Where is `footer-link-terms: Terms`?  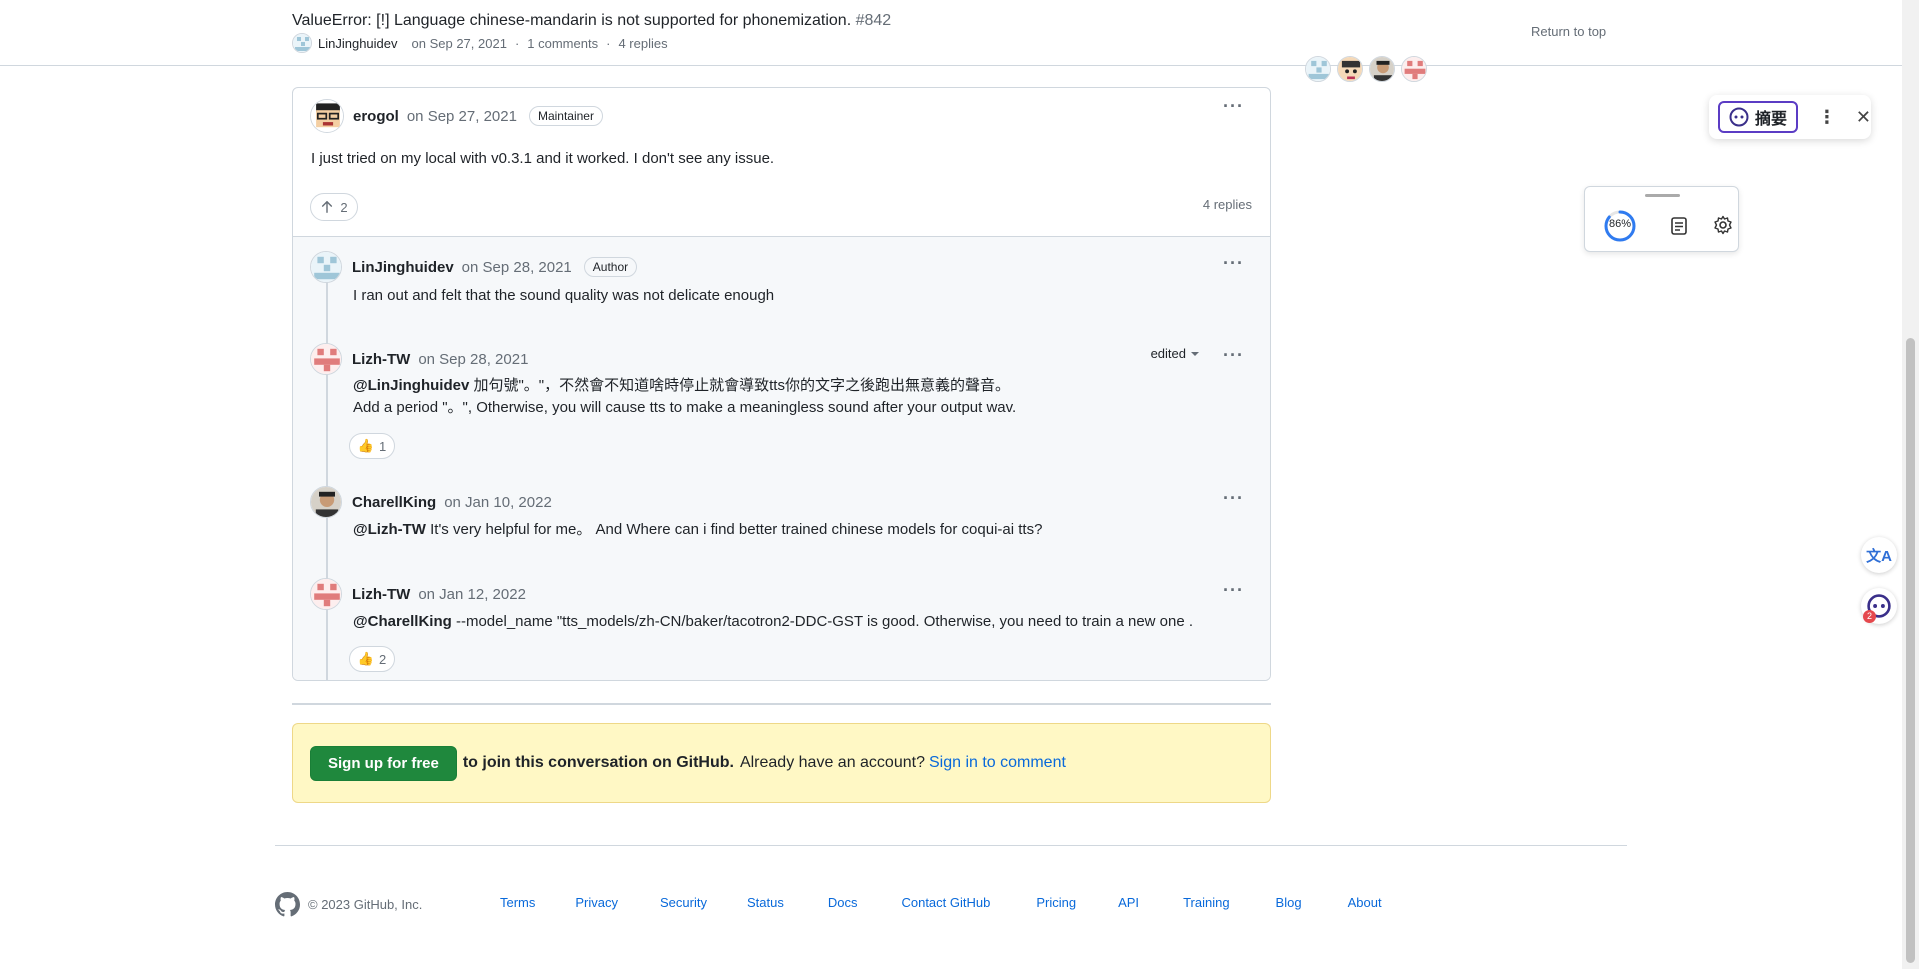
footer-link-terms: Terms is located at coordinates (517, 902).